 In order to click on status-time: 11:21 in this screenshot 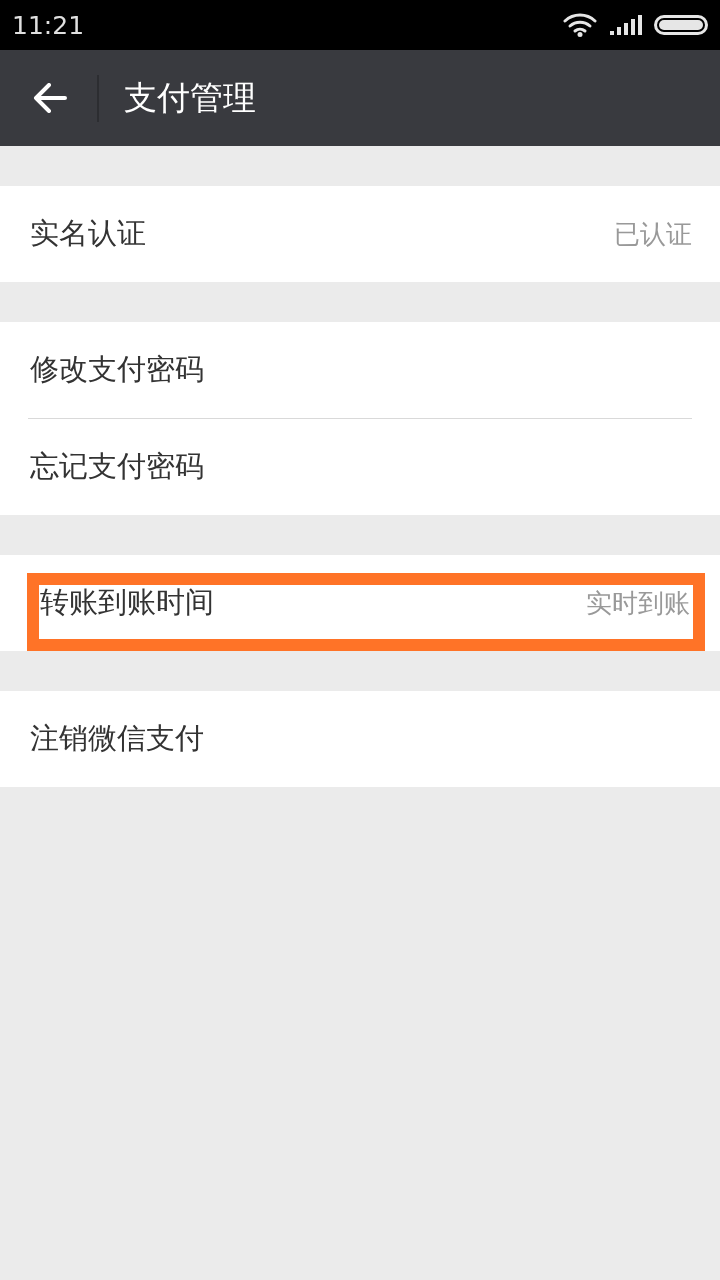, I will do `click(48, 25)`.